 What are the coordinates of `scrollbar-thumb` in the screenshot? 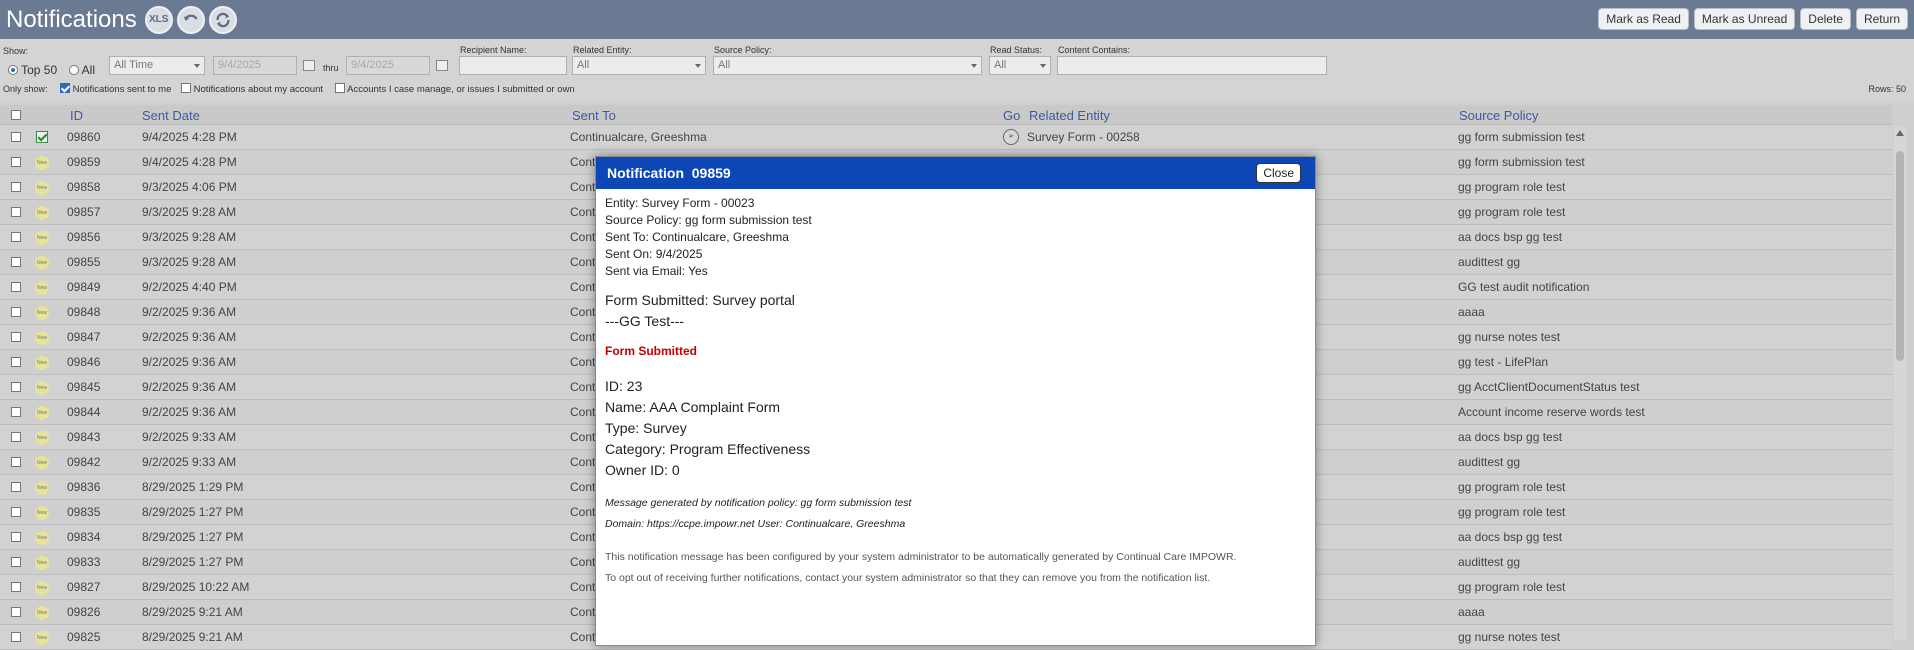 It's located at (1900, 256).